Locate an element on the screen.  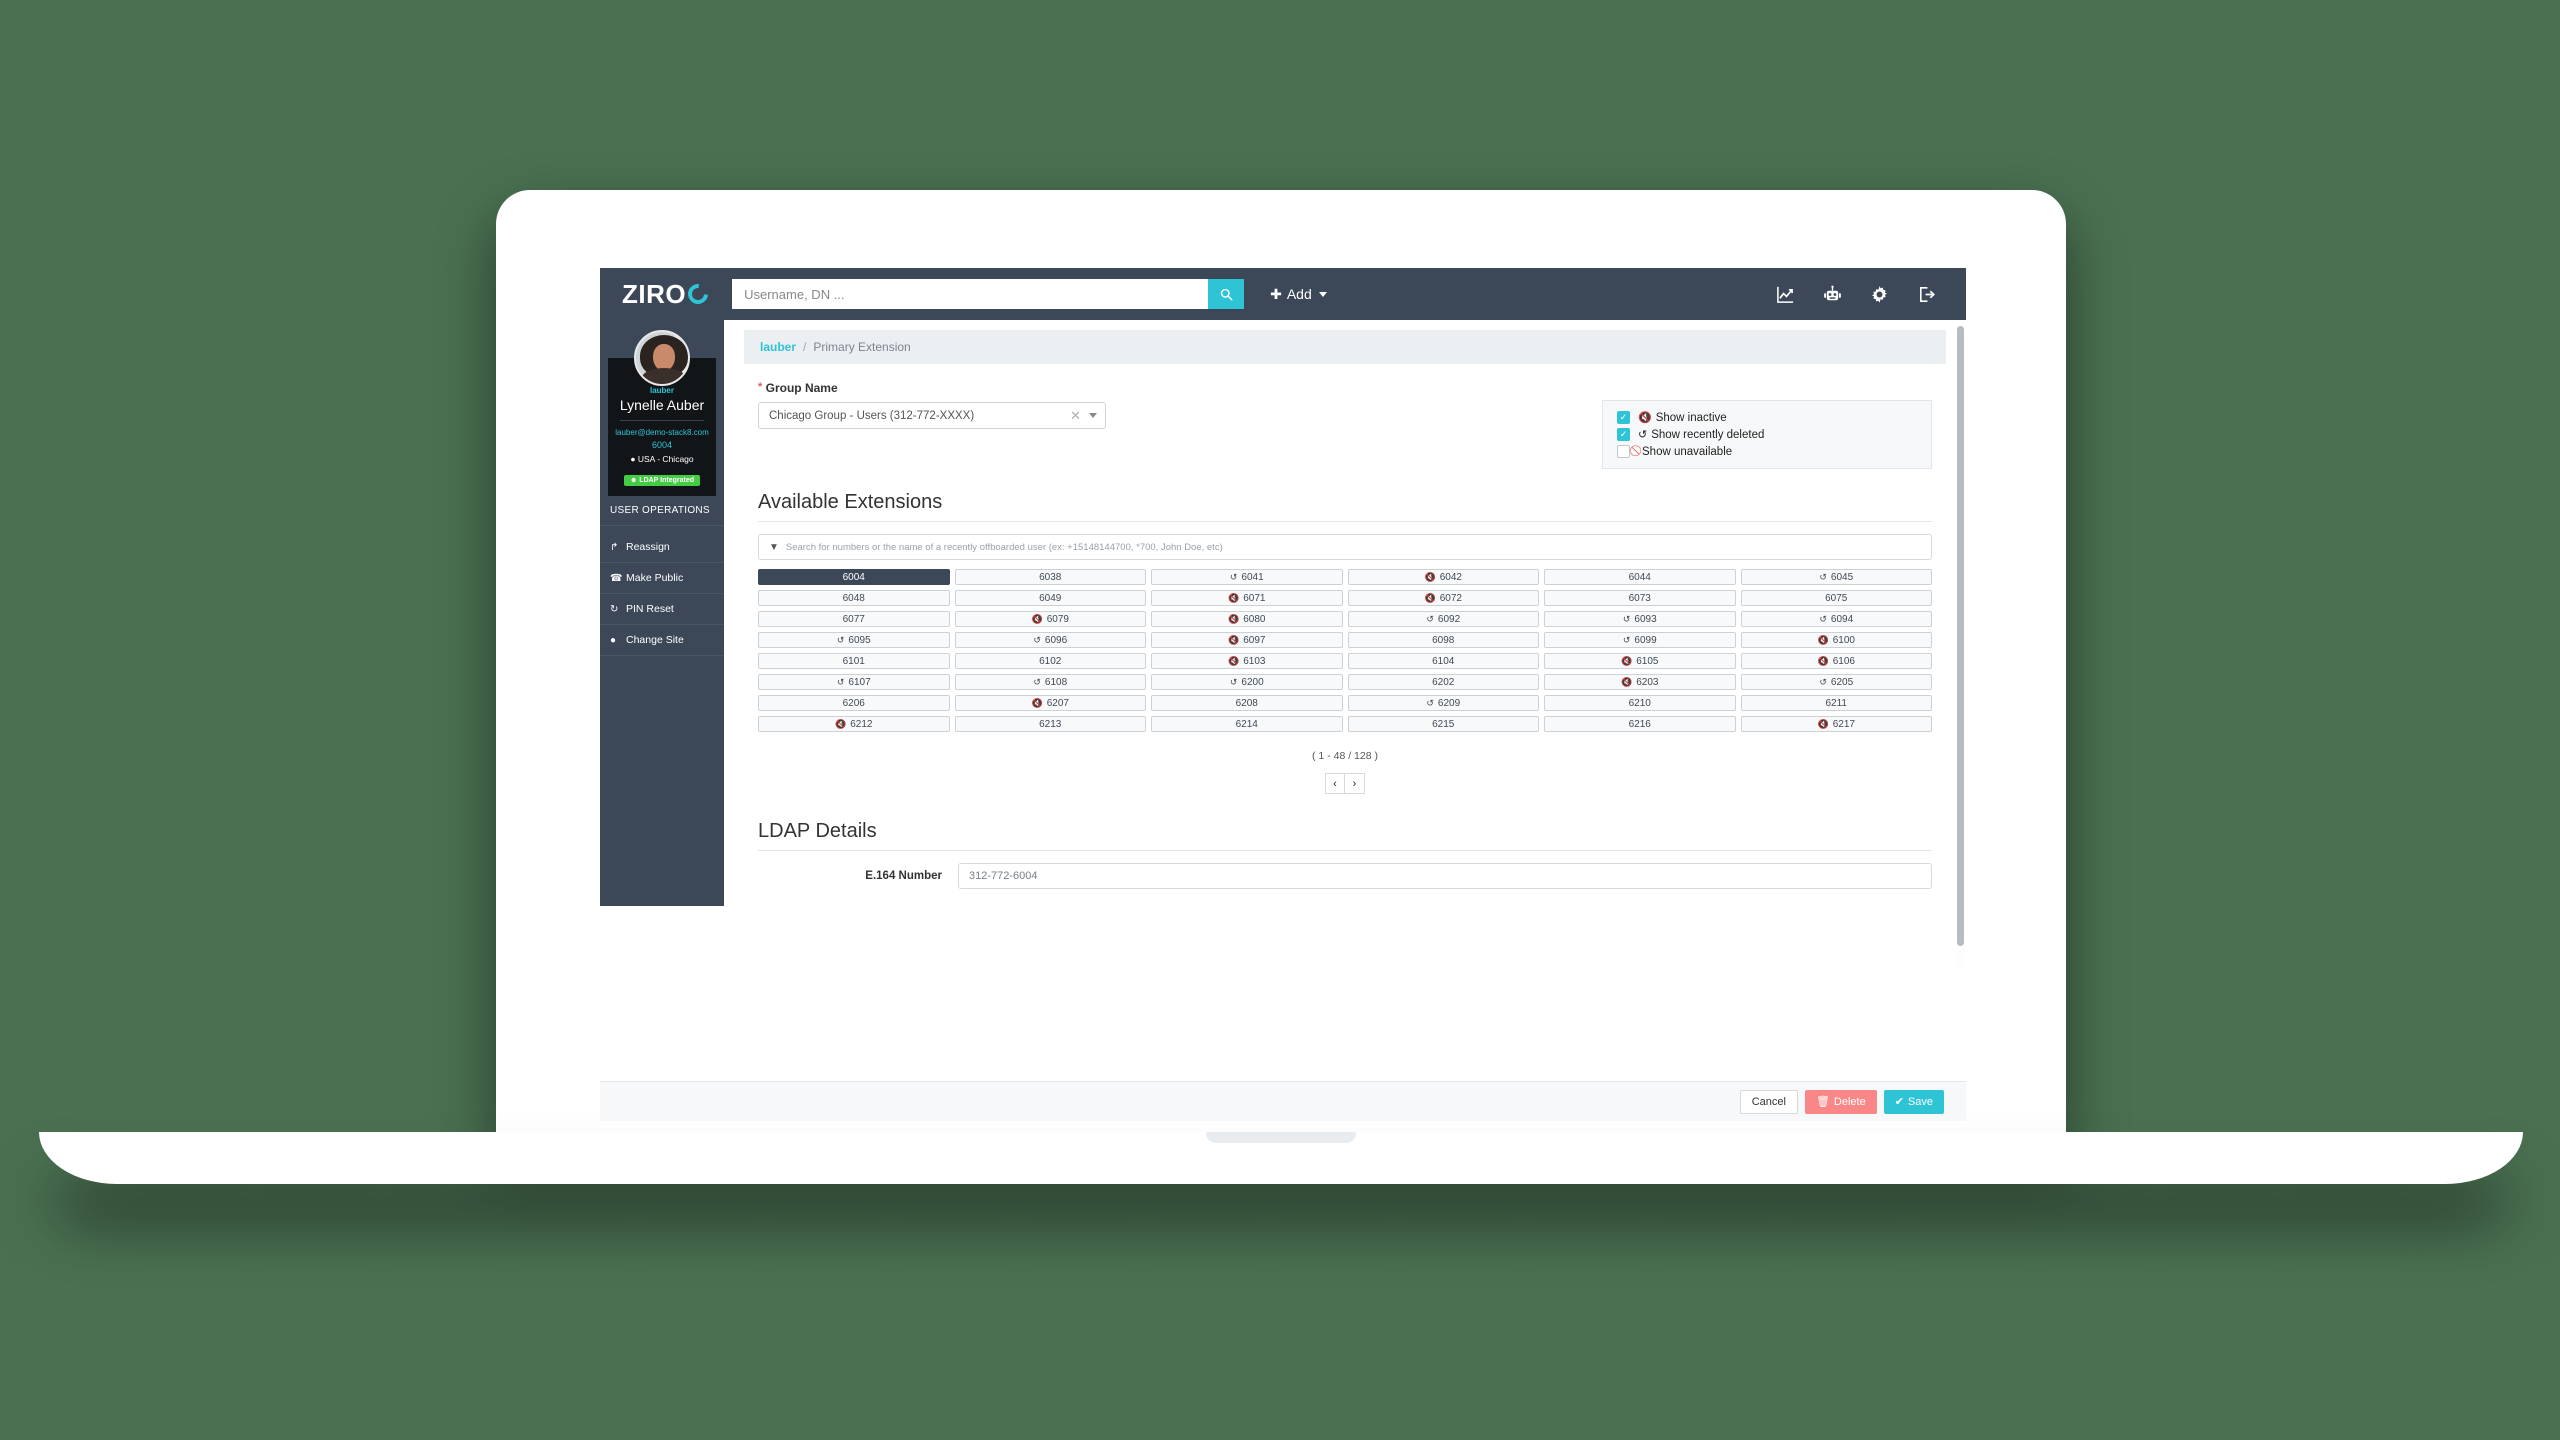
extension-cell-6095: ↺ 6095 is located at coordinates (854, 640).